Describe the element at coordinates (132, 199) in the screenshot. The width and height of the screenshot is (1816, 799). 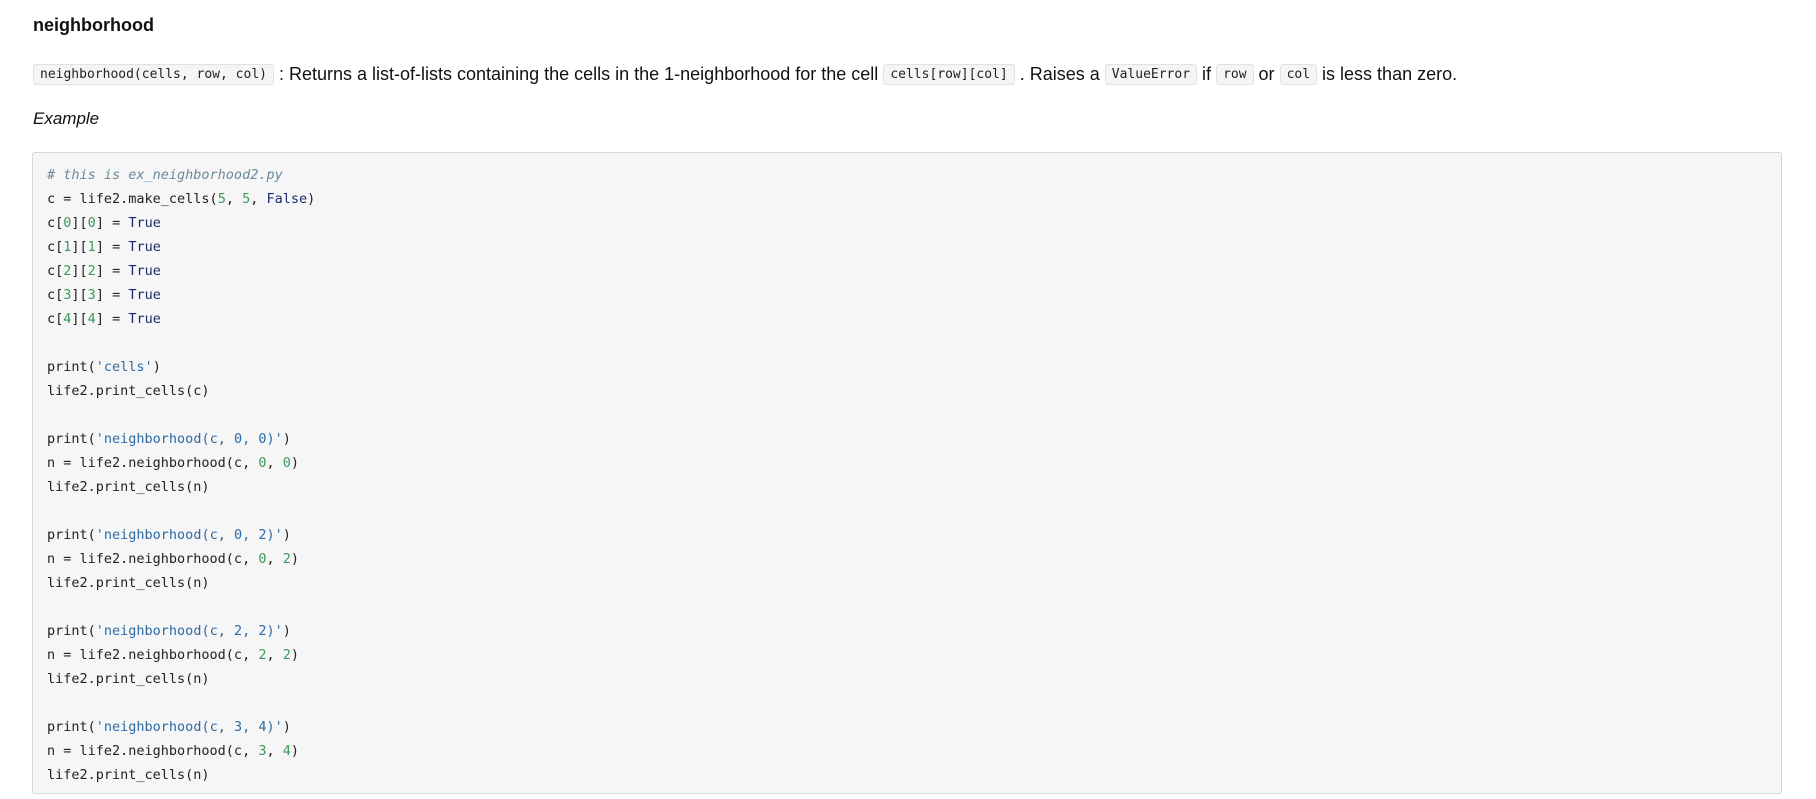
I see `code-token: c = life2.make_cells(` at that location.